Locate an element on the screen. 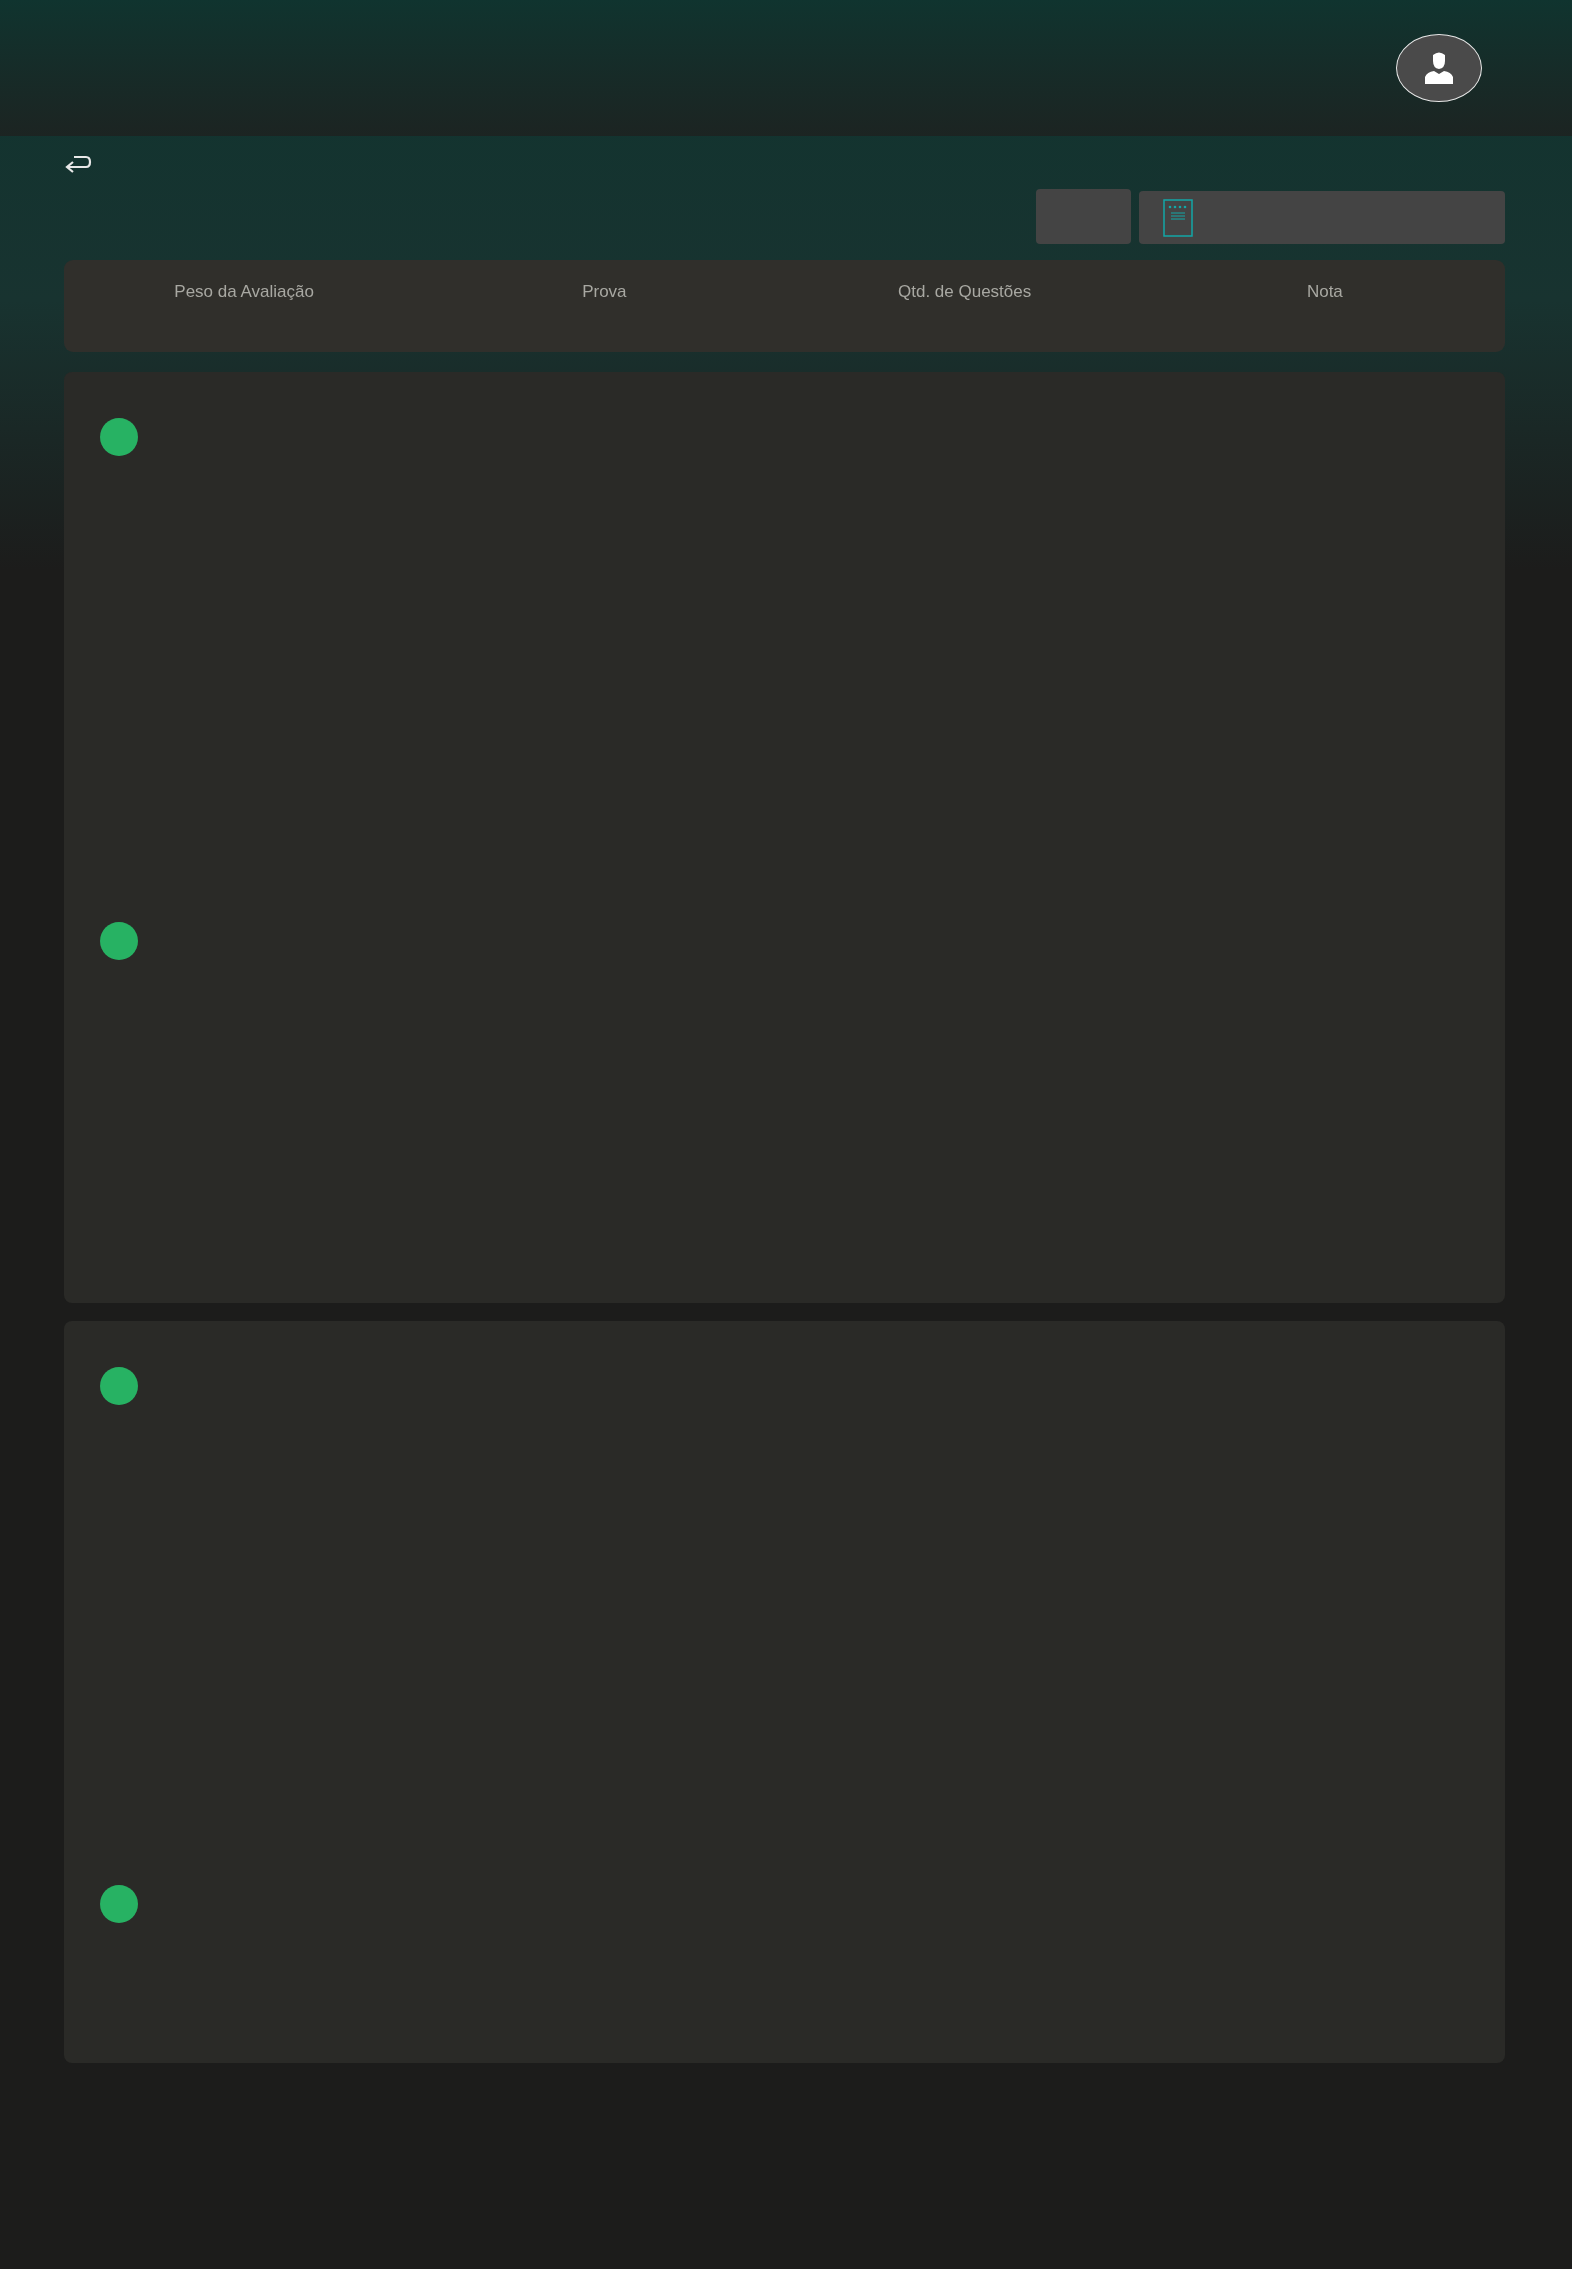 This screenshot has width=1572, height=2269. document-icon is located at coordinates (1178, 217).